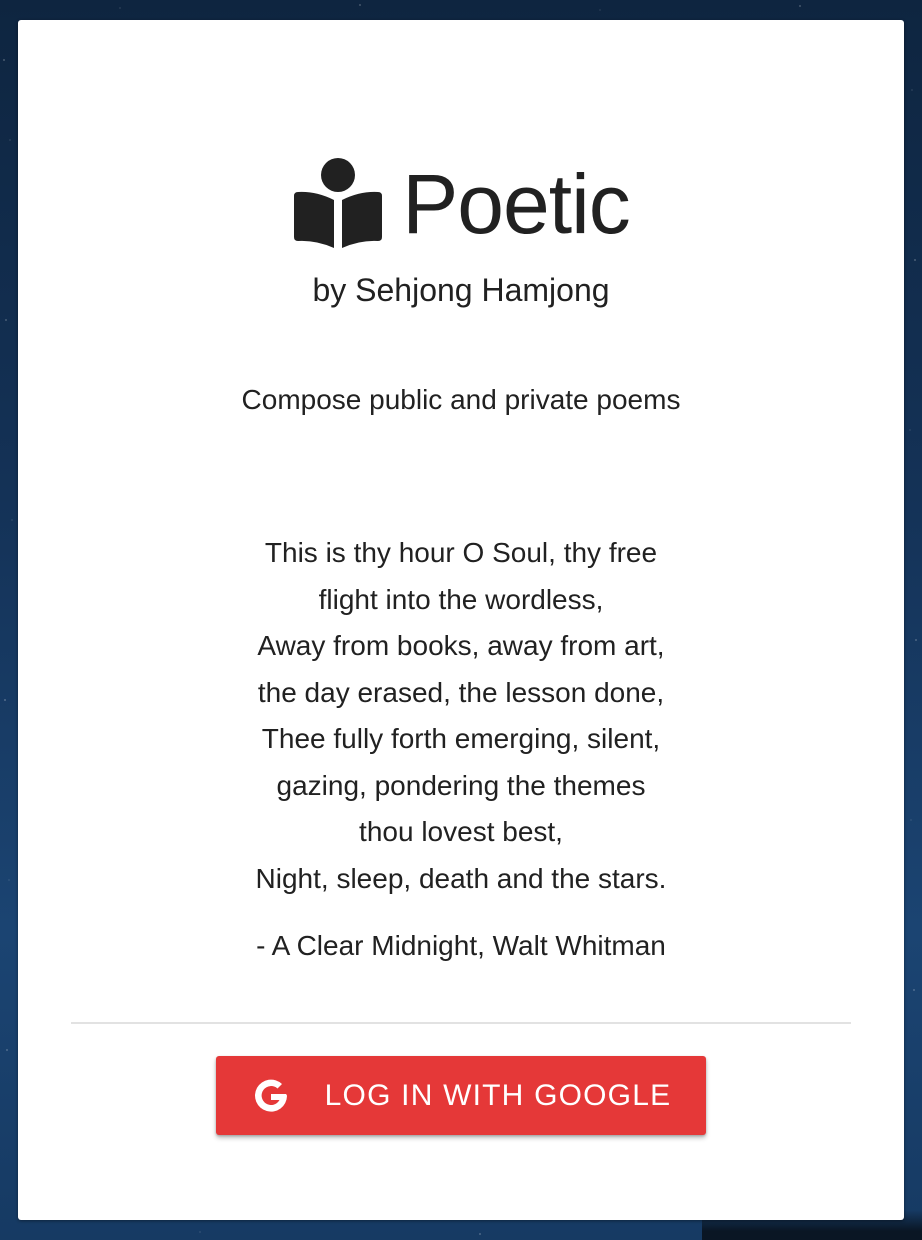 This screenshot has width=922, height=1240. Describe the element at coordinates (461, 599) in the screenshot. I see `poem-line: flight into the wordless,` at that location.